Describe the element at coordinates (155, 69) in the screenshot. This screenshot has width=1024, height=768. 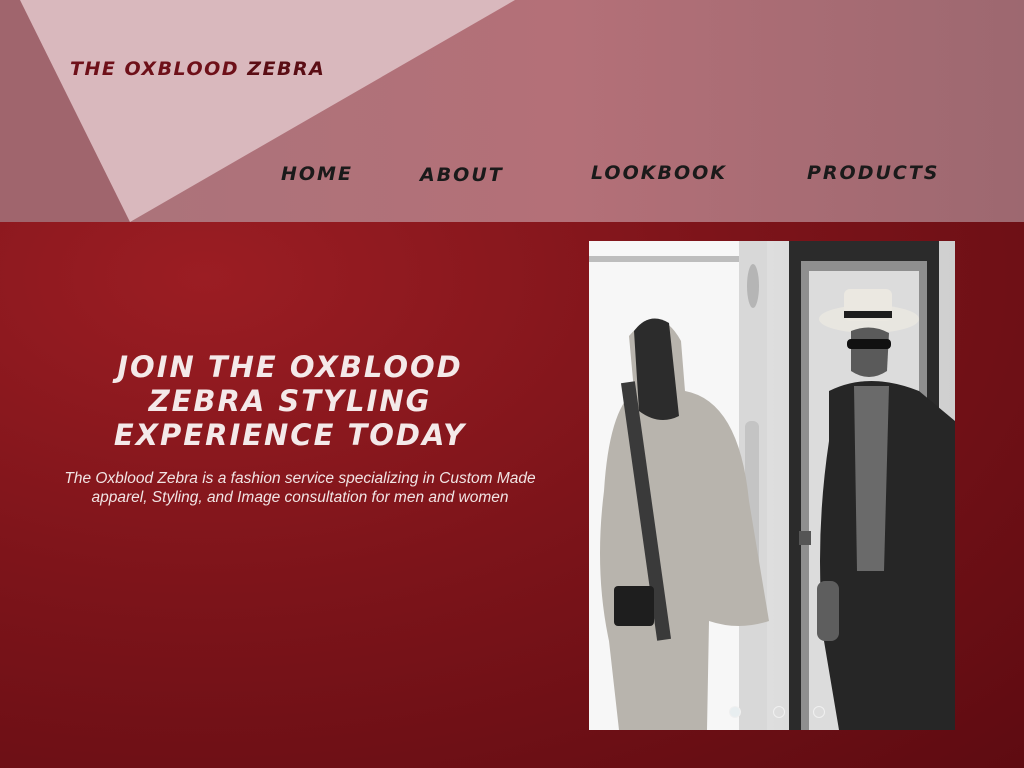
I see `logo-word-1: THE OXBLOOD` at that location.